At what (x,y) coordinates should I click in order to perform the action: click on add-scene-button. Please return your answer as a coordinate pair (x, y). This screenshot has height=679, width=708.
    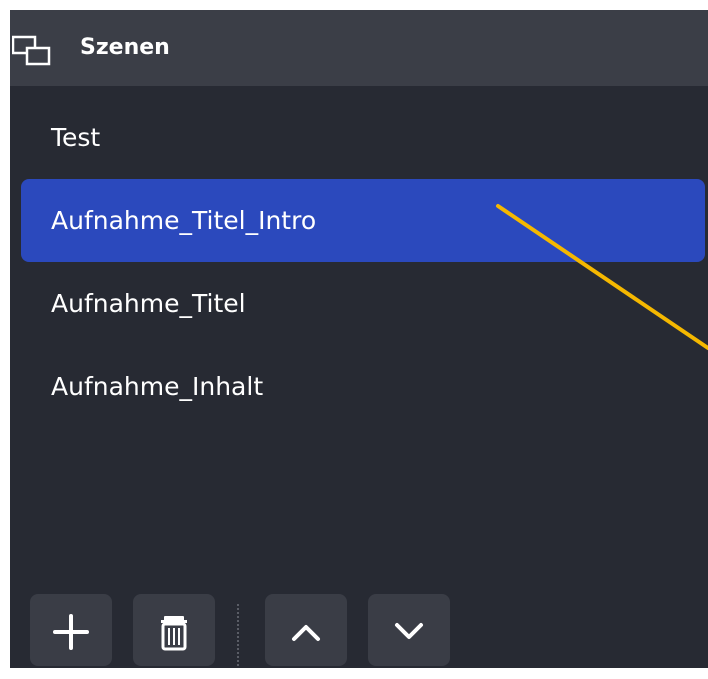
    Looking at the image, I should click on (71, 630).